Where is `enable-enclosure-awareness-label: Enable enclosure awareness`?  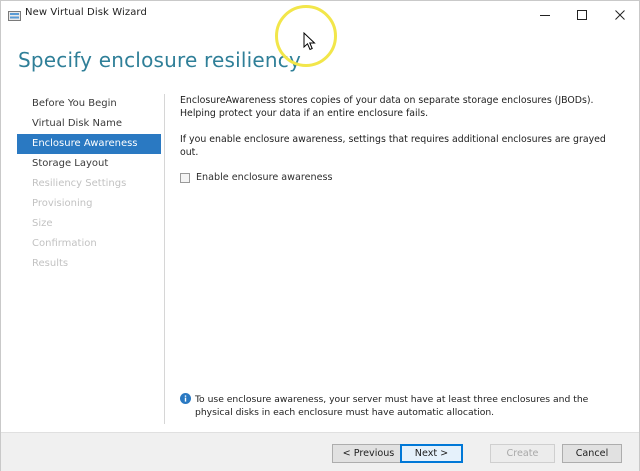 enable-enclosure-awareness-label: Enable enclosure awareness is located at coordinates (264, 177).